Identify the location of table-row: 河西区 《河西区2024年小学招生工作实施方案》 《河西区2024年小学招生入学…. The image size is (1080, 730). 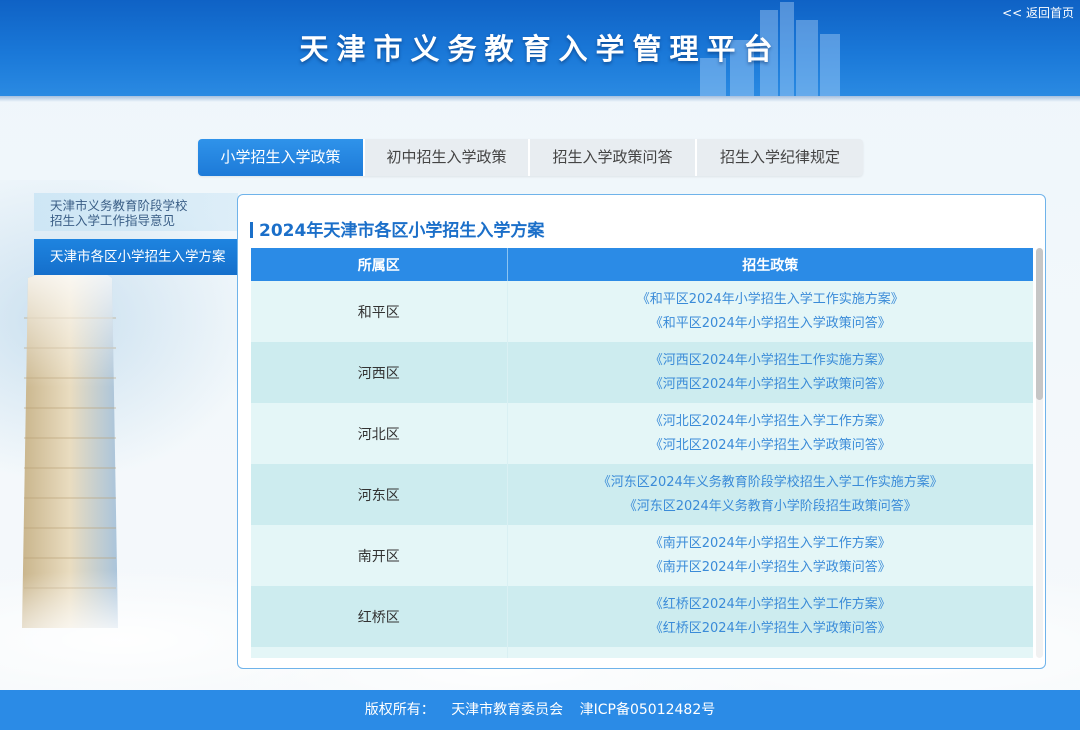
(642, 372).